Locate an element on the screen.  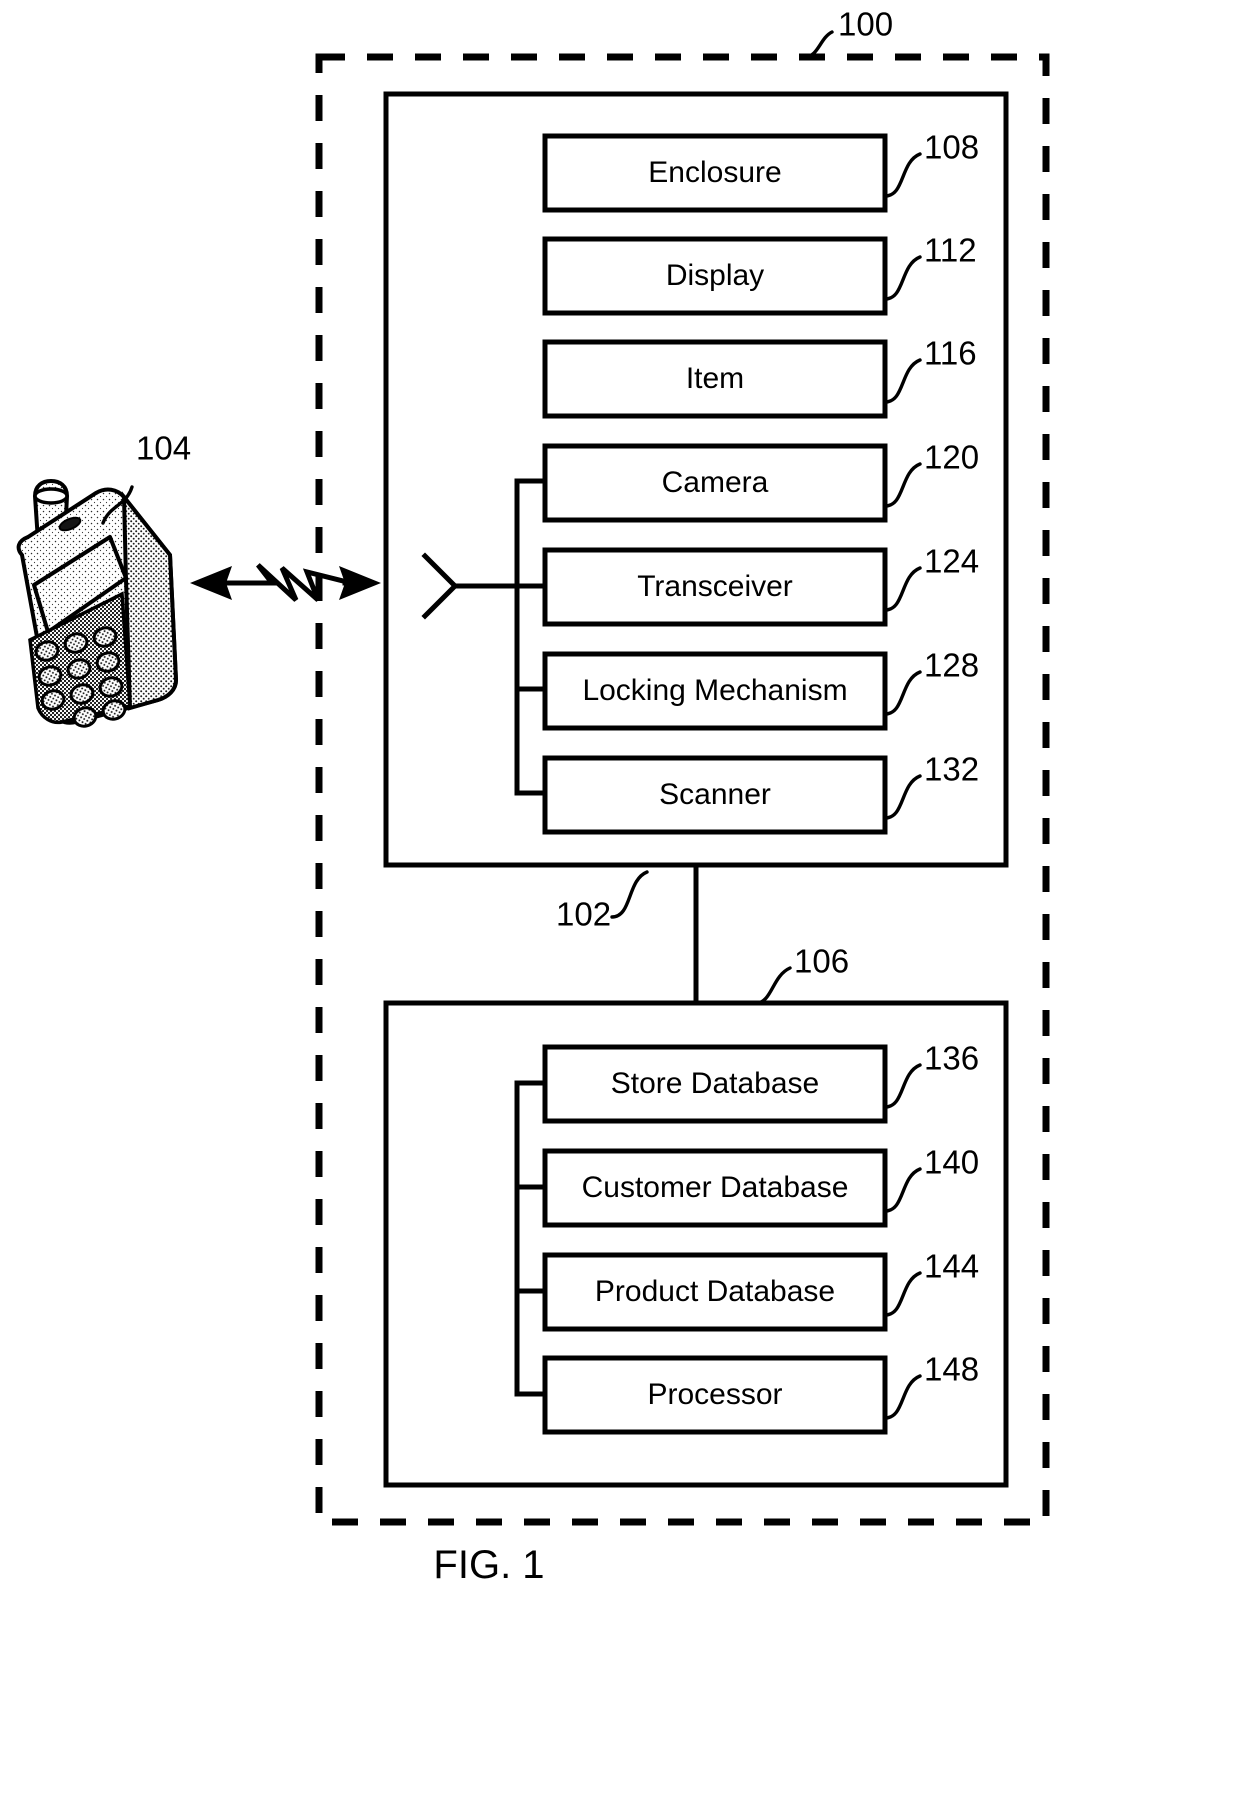
phone-side-face is located at coordinates (150, 601).